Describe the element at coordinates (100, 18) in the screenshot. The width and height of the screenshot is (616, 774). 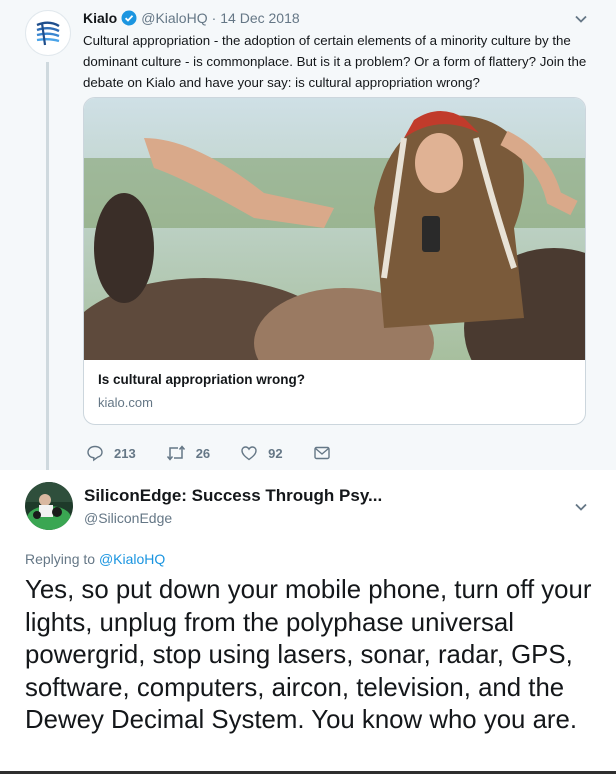
I see `author-name: Kialo` at that location.